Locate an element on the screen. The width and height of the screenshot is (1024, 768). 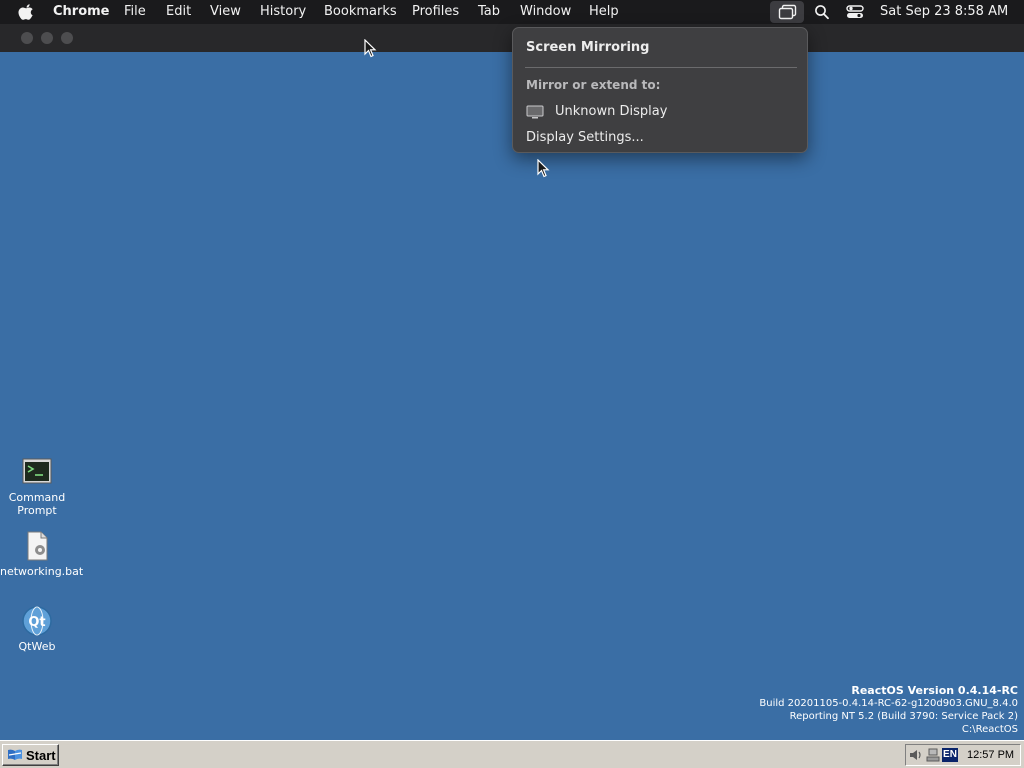
menu-bookmarks: Bookmarks is located at coordinates (360, 12).